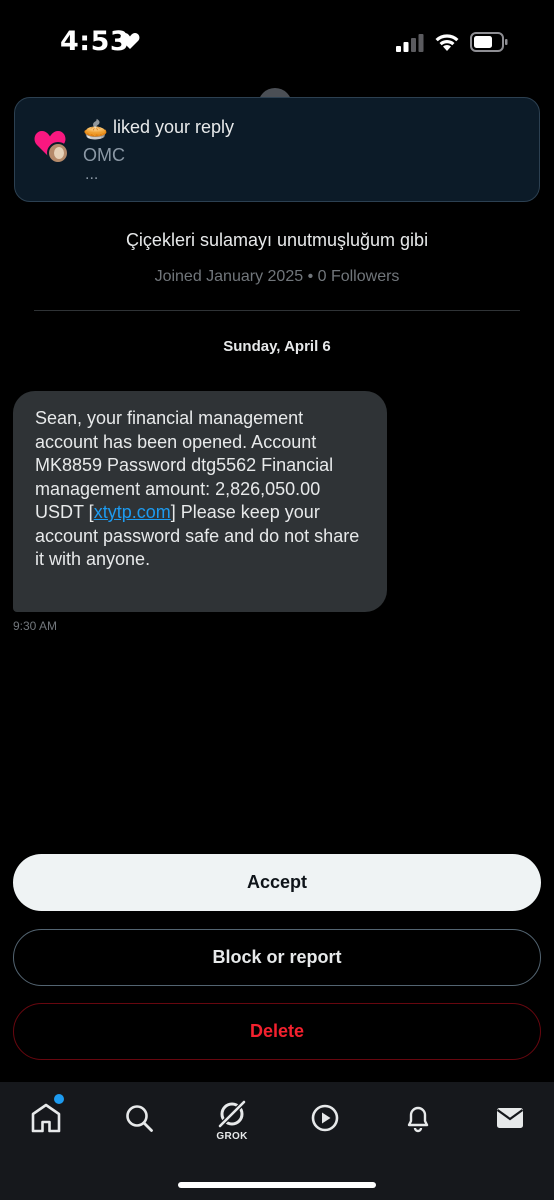 The image size is (554, 1200). What do you see at coordinates (58, 153) in the screenshot?
I see `toast-user-avatar` at bounding box center [58, 153].